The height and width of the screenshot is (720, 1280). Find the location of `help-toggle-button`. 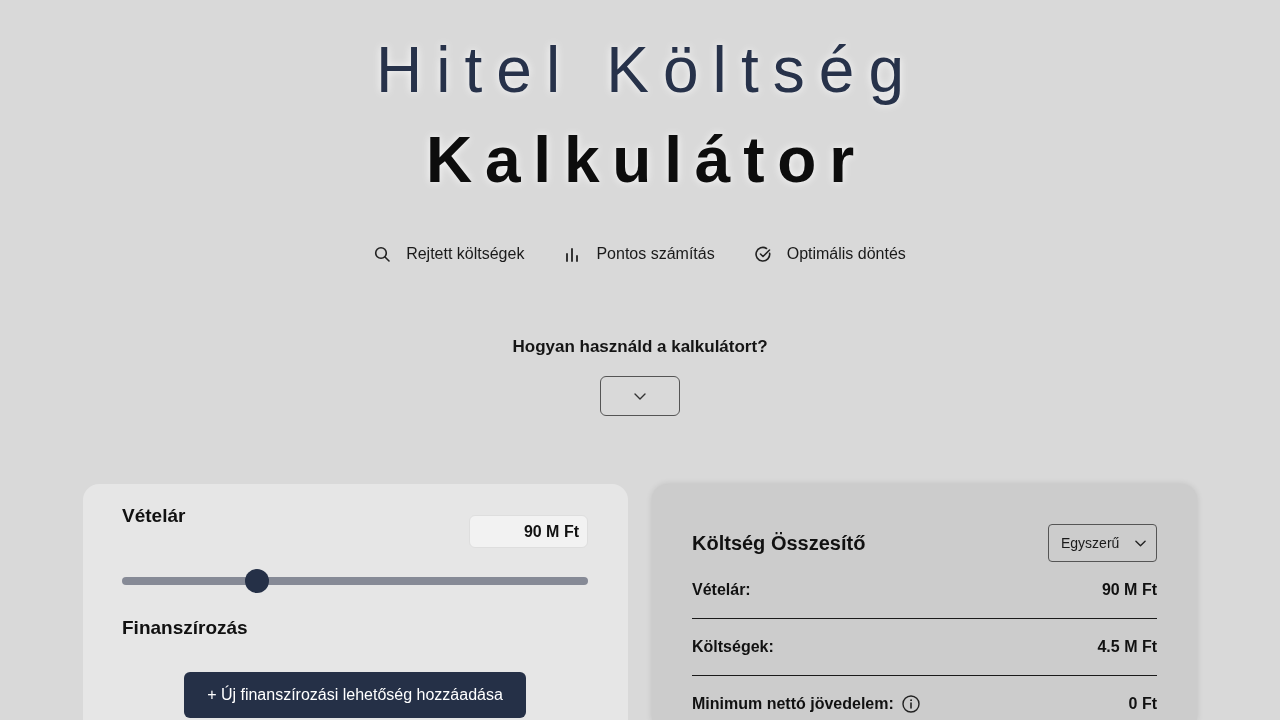

help-toggle-button is located at coordinates (640, 396).